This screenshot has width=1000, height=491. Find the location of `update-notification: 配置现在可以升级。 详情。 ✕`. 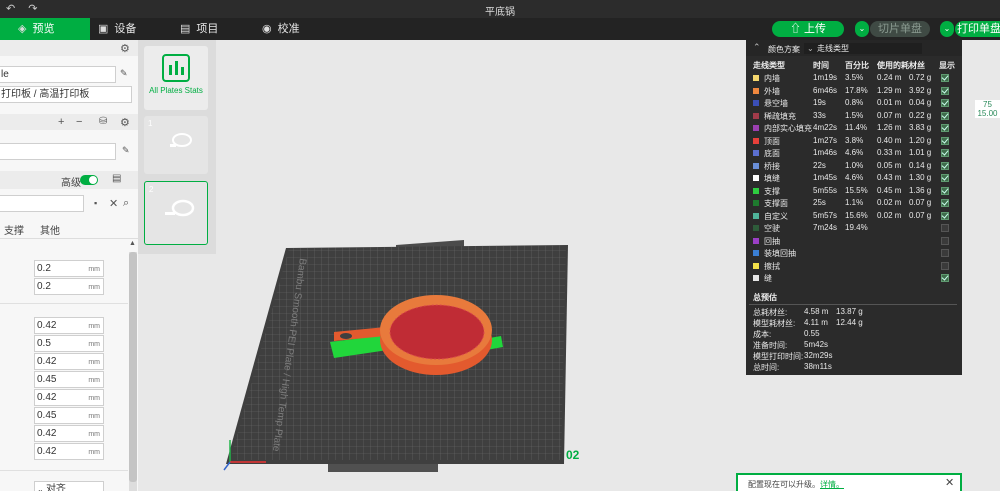

update-notification: 配置现在可以升级。 详情。 ✕ is located at coordinates (849, 482).